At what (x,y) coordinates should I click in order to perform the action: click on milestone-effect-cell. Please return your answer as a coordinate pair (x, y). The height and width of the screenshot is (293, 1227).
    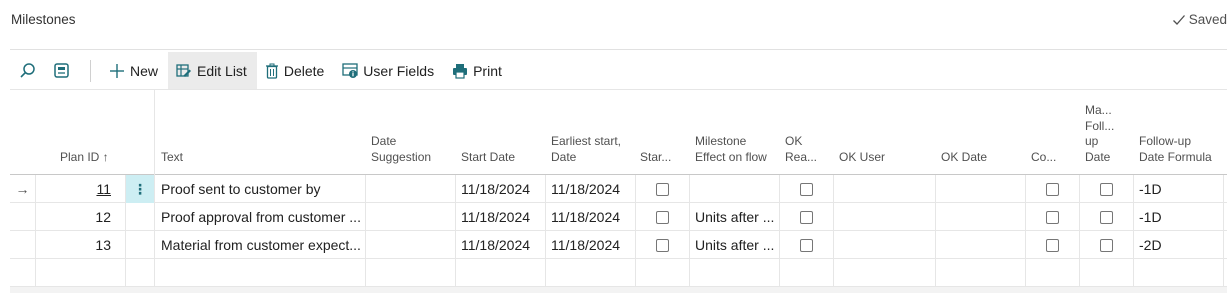
    Looking at the image, I should click on (734, 189).